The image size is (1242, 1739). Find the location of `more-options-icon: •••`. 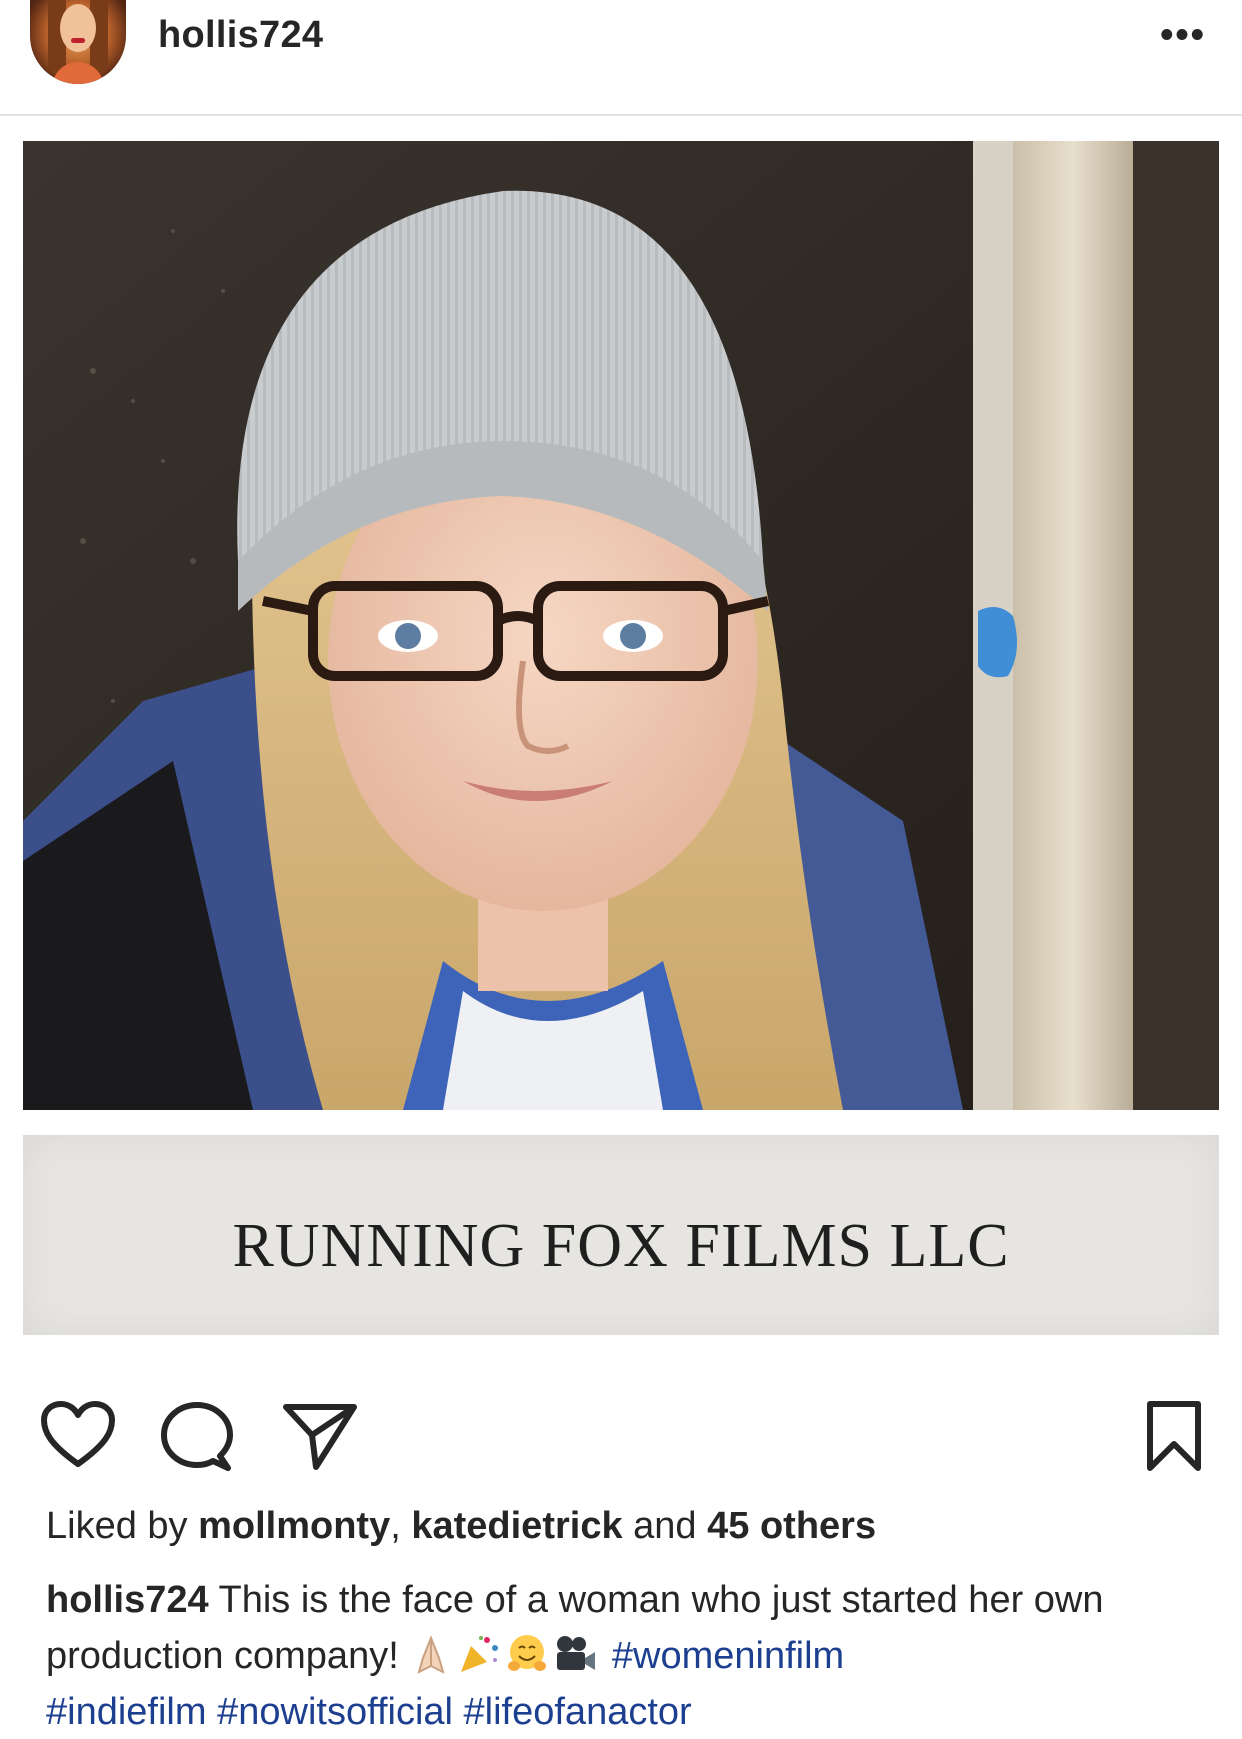

more-options-icon: ••• is located at coordinates (1183, 35).